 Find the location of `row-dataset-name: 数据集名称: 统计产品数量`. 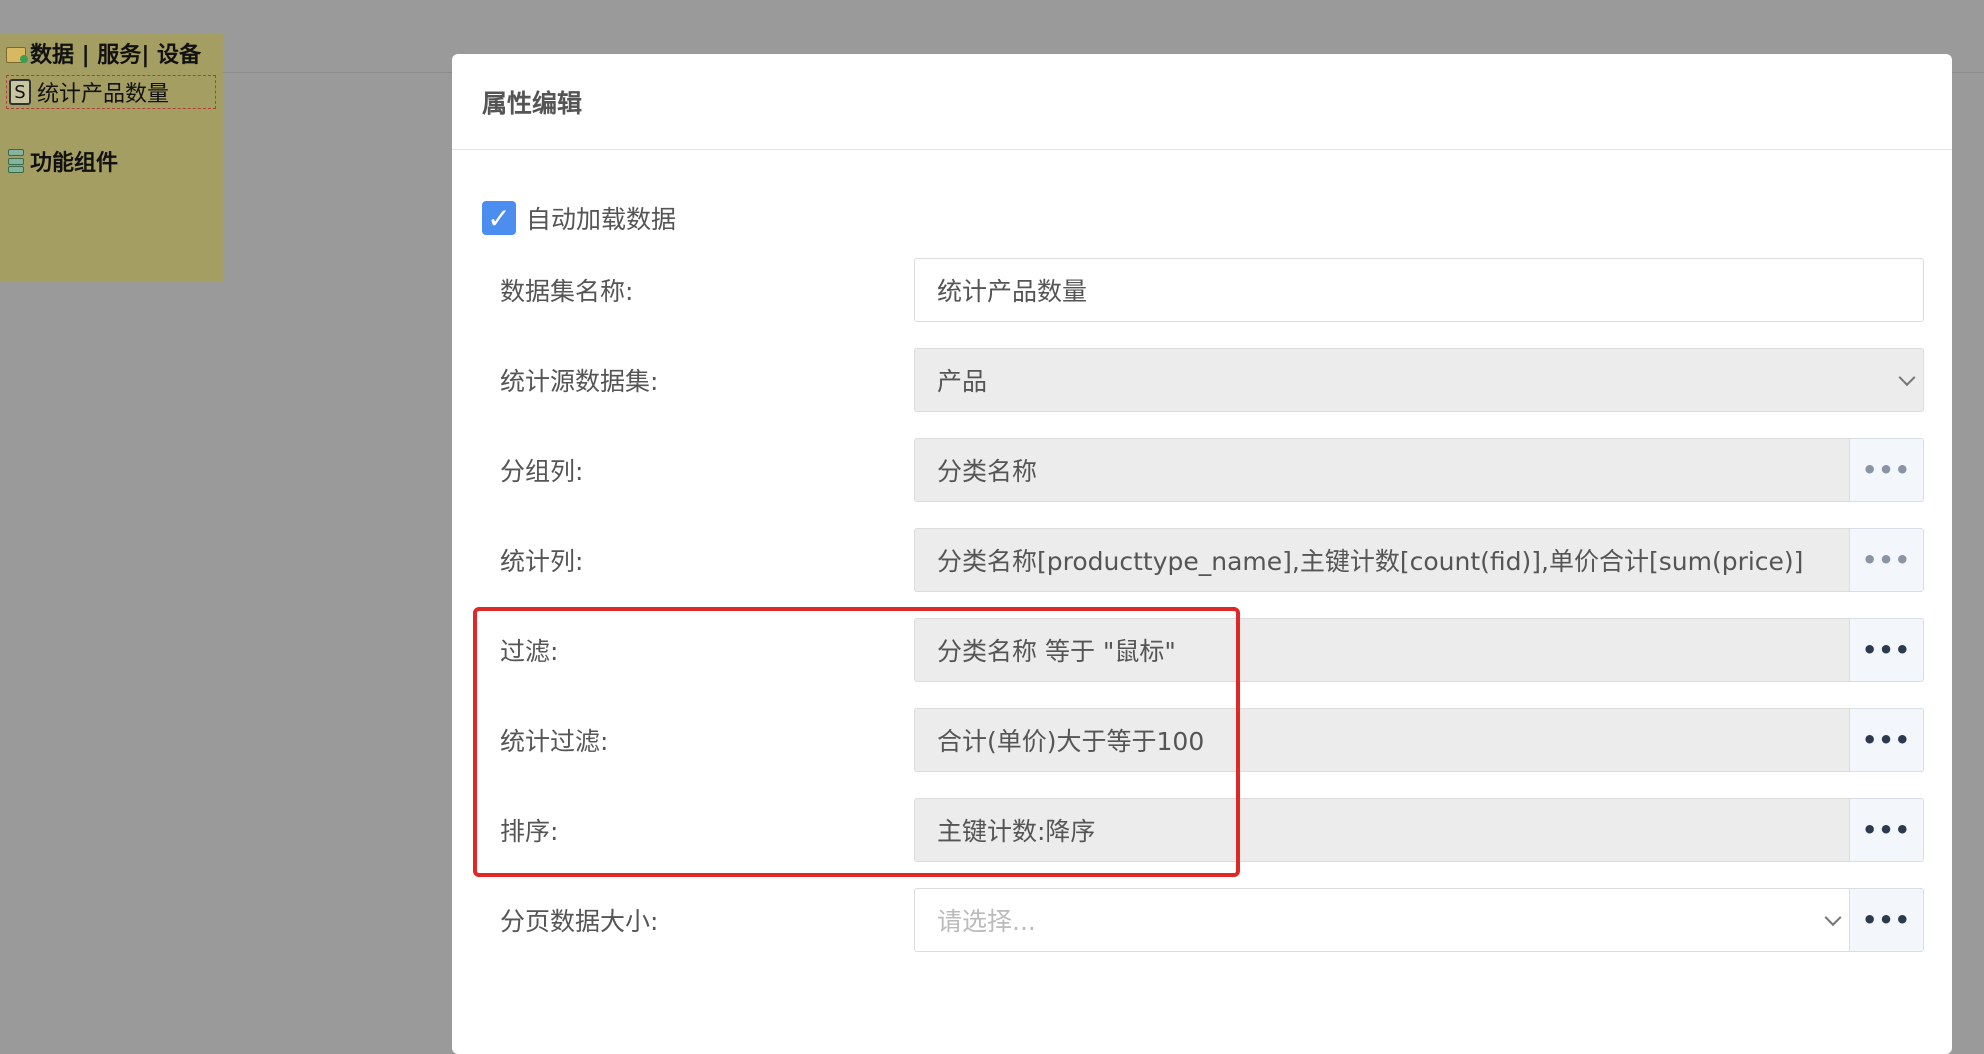

row-dataset-name: 数据集名称: 统计产品数量 is located at coordinates (1202, 290).